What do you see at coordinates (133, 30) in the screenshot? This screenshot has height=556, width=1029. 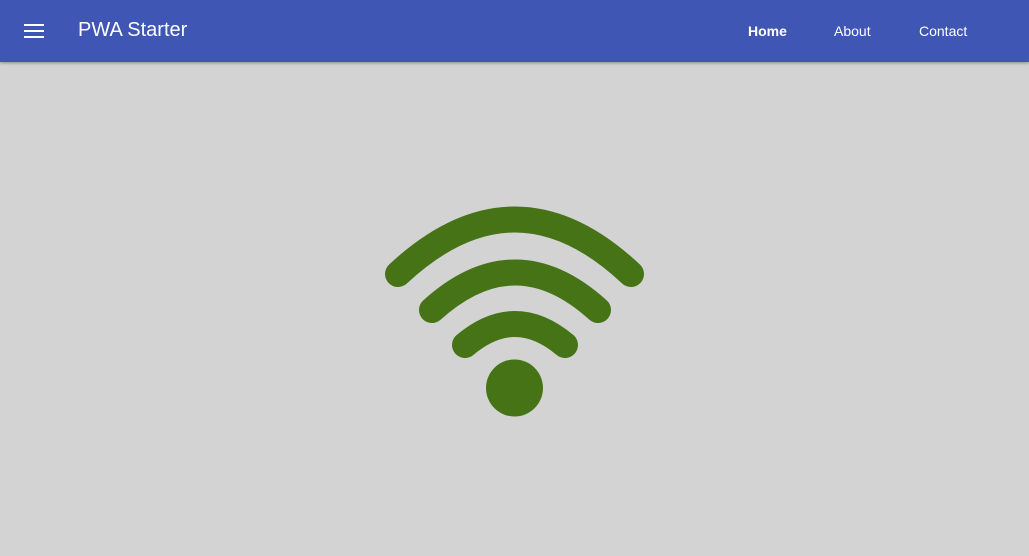 I see `app-title: PWA Starter` at bounding box center [133, 30].